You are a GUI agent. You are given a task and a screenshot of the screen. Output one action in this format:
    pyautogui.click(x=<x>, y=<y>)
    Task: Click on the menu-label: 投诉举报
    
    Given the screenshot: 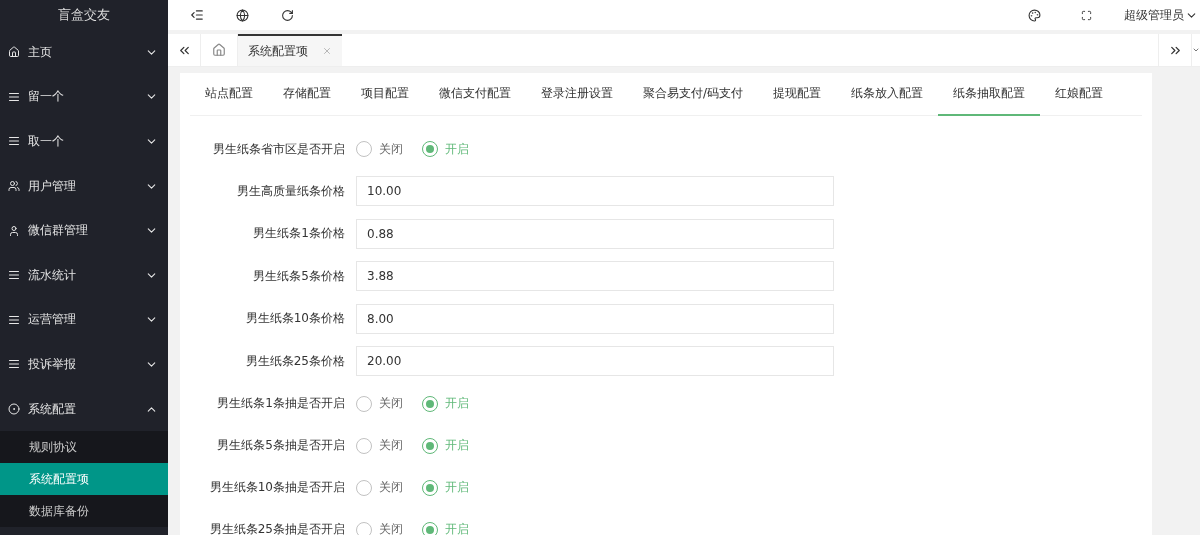 What is the action you would take?
    pyautogui.click(x=52, y=364)
    